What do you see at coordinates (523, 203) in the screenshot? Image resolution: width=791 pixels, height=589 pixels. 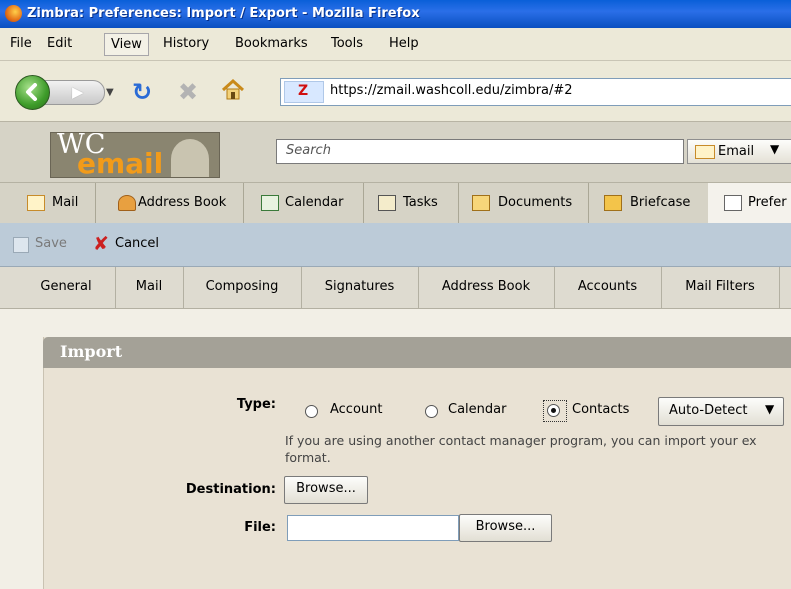 I see `tab-documents: Documents` at bounding box center [523, 203].